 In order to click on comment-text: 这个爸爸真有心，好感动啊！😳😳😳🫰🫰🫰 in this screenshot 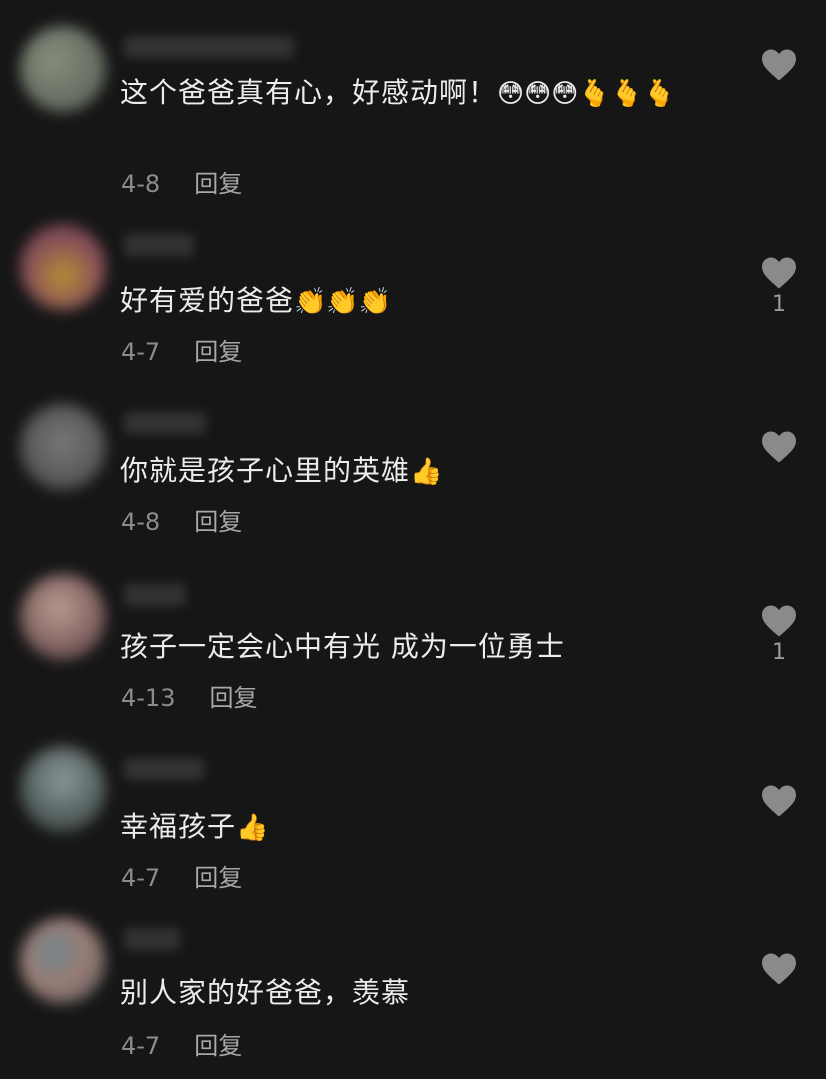, I will do `click(415, 93)`.